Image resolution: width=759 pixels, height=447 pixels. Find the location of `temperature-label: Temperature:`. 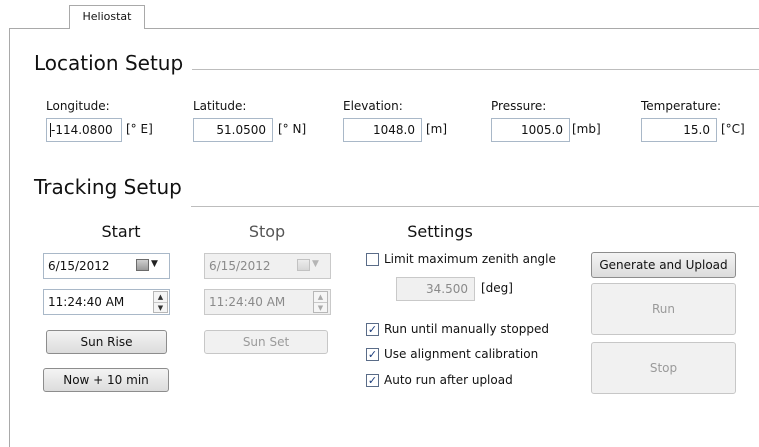

temperature-label: Temperature: is located at coordinates (681, 106).